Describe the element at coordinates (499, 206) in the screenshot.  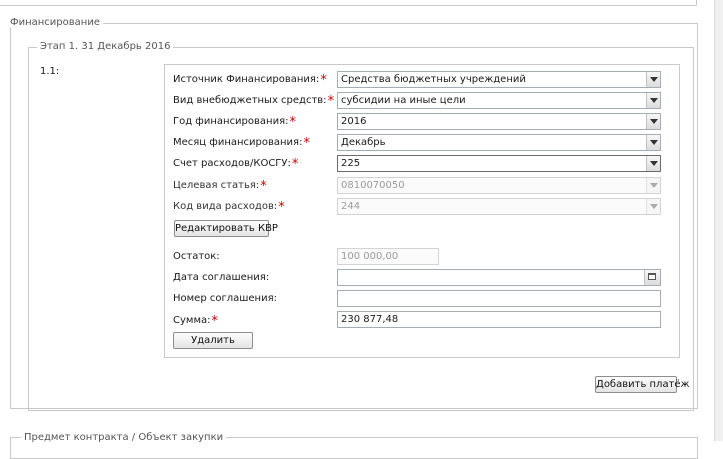
I see `expense-type-select: 244` at that location.